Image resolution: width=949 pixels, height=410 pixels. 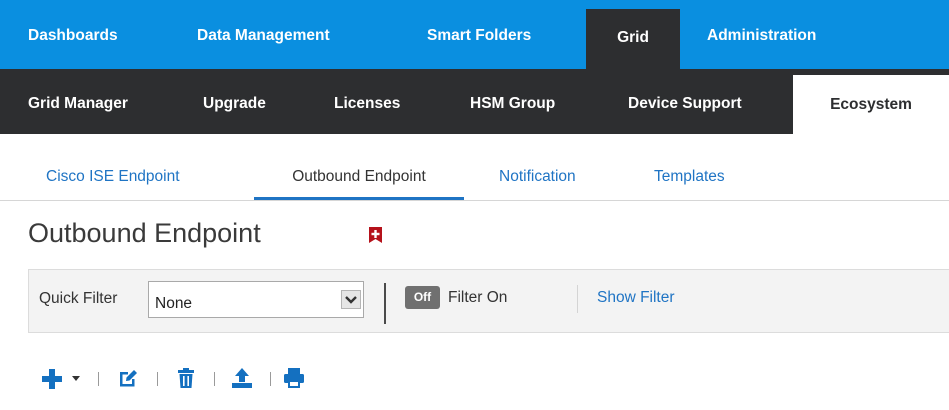 I want to click on print-icon, so click(x=294, y=378).